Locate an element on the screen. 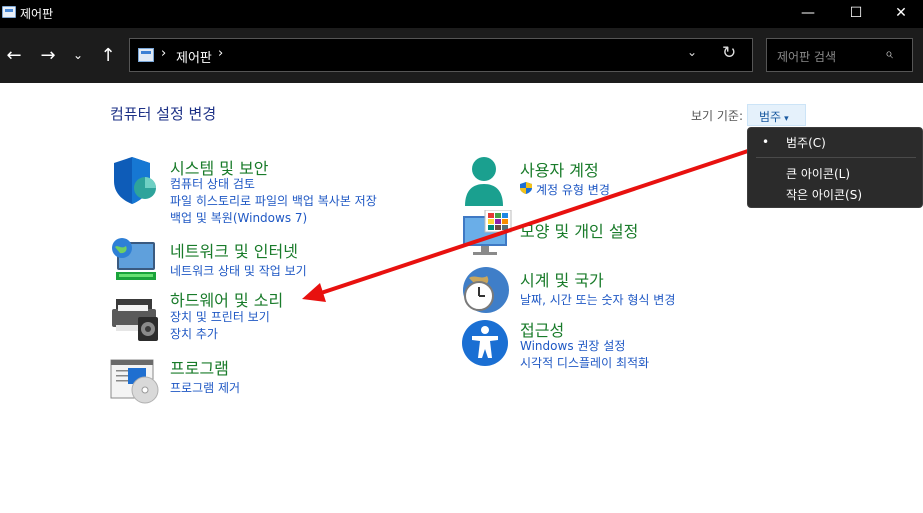 The width and height of the screenshot is (923, 513). maximize-button: ☐ is located at coordinates (856, 13).